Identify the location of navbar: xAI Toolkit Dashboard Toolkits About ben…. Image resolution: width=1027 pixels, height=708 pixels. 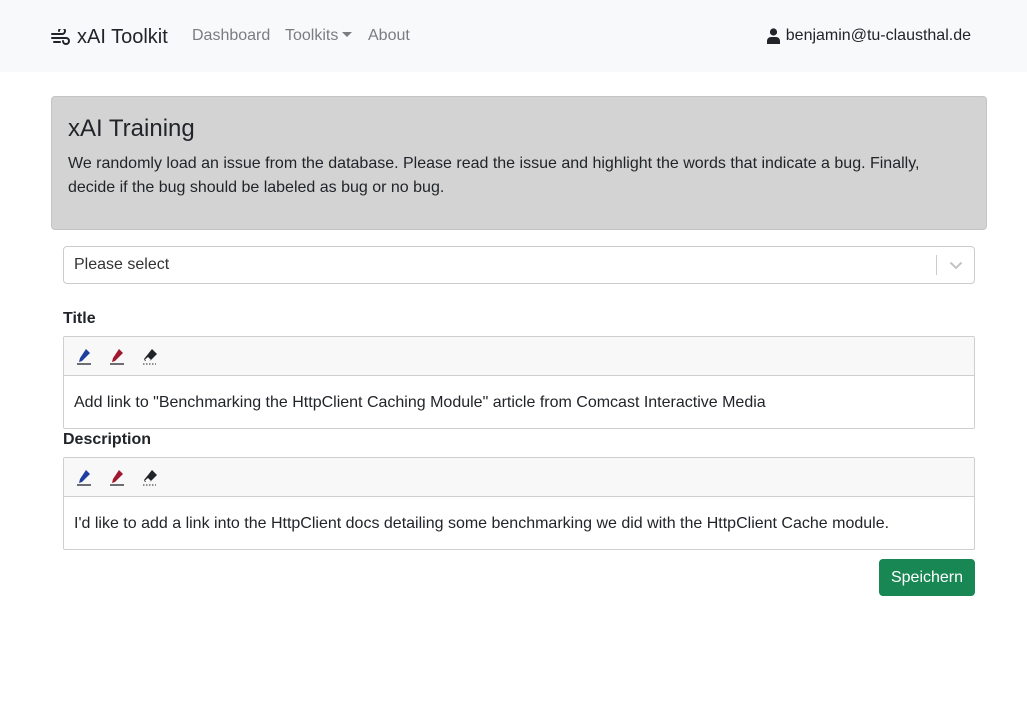
(513, 36).